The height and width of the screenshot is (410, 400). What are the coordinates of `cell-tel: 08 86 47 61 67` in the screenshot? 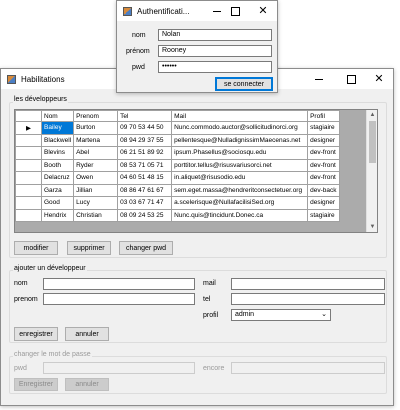 It's located at (145, 190).